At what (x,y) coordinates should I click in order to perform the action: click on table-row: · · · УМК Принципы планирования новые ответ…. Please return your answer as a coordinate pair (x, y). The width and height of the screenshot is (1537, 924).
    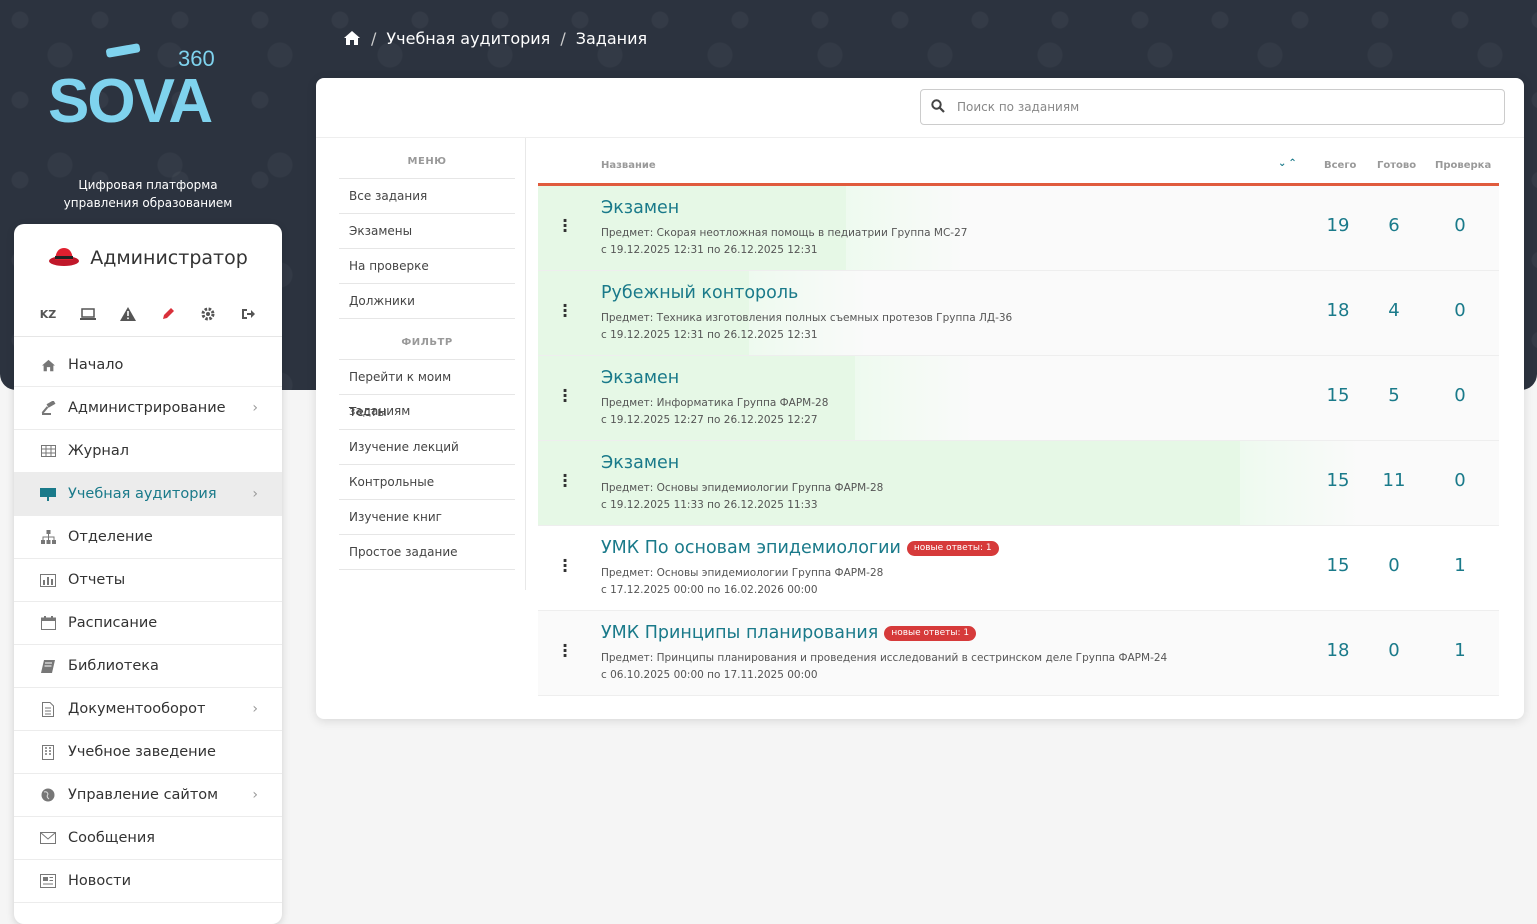
    Looking at the image, I should click on (1018, 653).